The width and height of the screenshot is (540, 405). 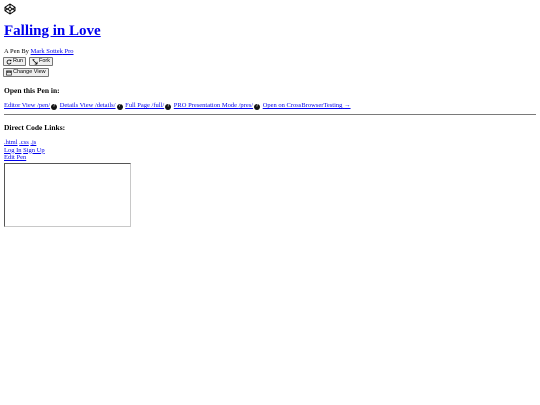 What do you see at coordinates (246, 105) in the screenshot?
I see `presentation-mode-path: /pres/` at bounding box center [246, 105].